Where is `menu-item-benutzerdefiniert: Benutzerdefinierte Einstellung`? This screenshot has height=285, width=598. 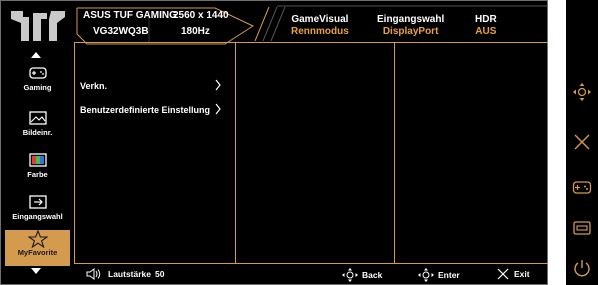 menu-item-benutzerdefiniert: Benutzerdefinierte Einstellung is located at coordinates (155, 109).